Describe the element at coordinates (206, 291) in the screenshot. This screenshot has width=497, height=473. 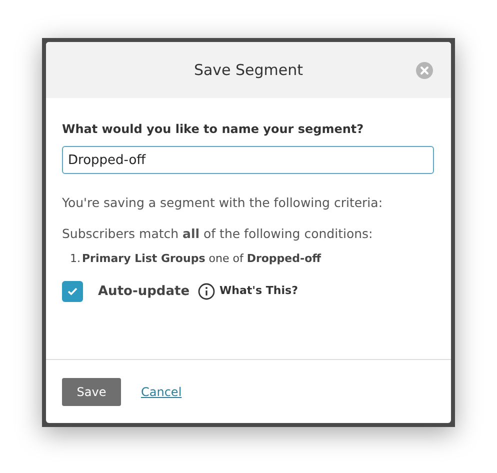
I see `info-icon` at that location.